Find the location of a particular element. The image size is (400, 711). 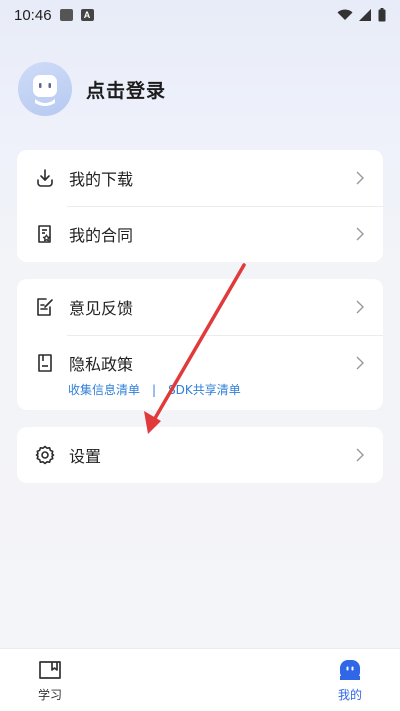

card-settings: 设置 is located at coordinates (200, 455).